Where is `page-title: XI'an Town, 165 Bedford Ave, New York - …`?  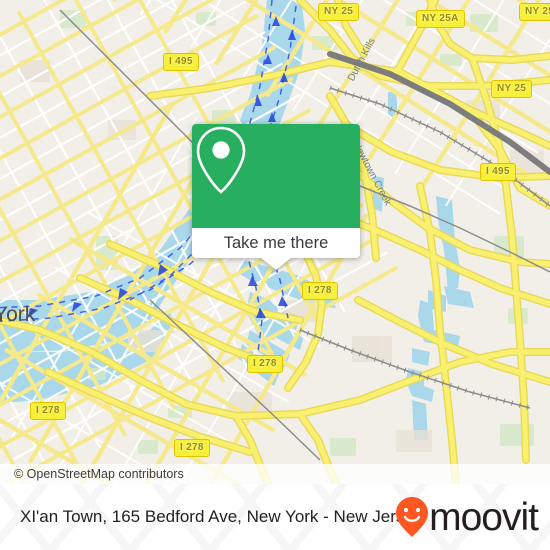 page-title: XI'an Town, 165 Bedford Ave, New York - … is located at coordinates (221, 516).